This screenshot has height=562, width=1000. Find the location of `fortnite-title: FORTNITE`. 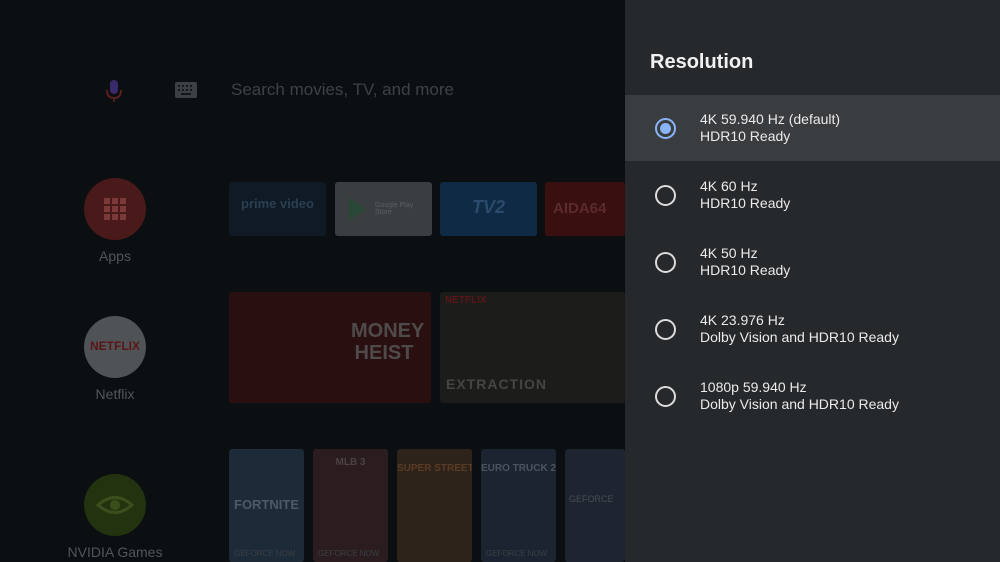

fortnite-title: FORTNITE is located at coordinates (266, 504).